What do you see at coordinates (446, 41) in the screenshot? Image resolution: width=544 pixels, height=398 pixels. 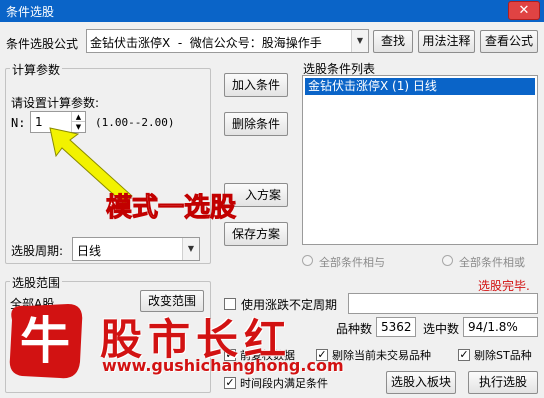 I see `usage-button: 用法注释` at bounding box center [446, 41].